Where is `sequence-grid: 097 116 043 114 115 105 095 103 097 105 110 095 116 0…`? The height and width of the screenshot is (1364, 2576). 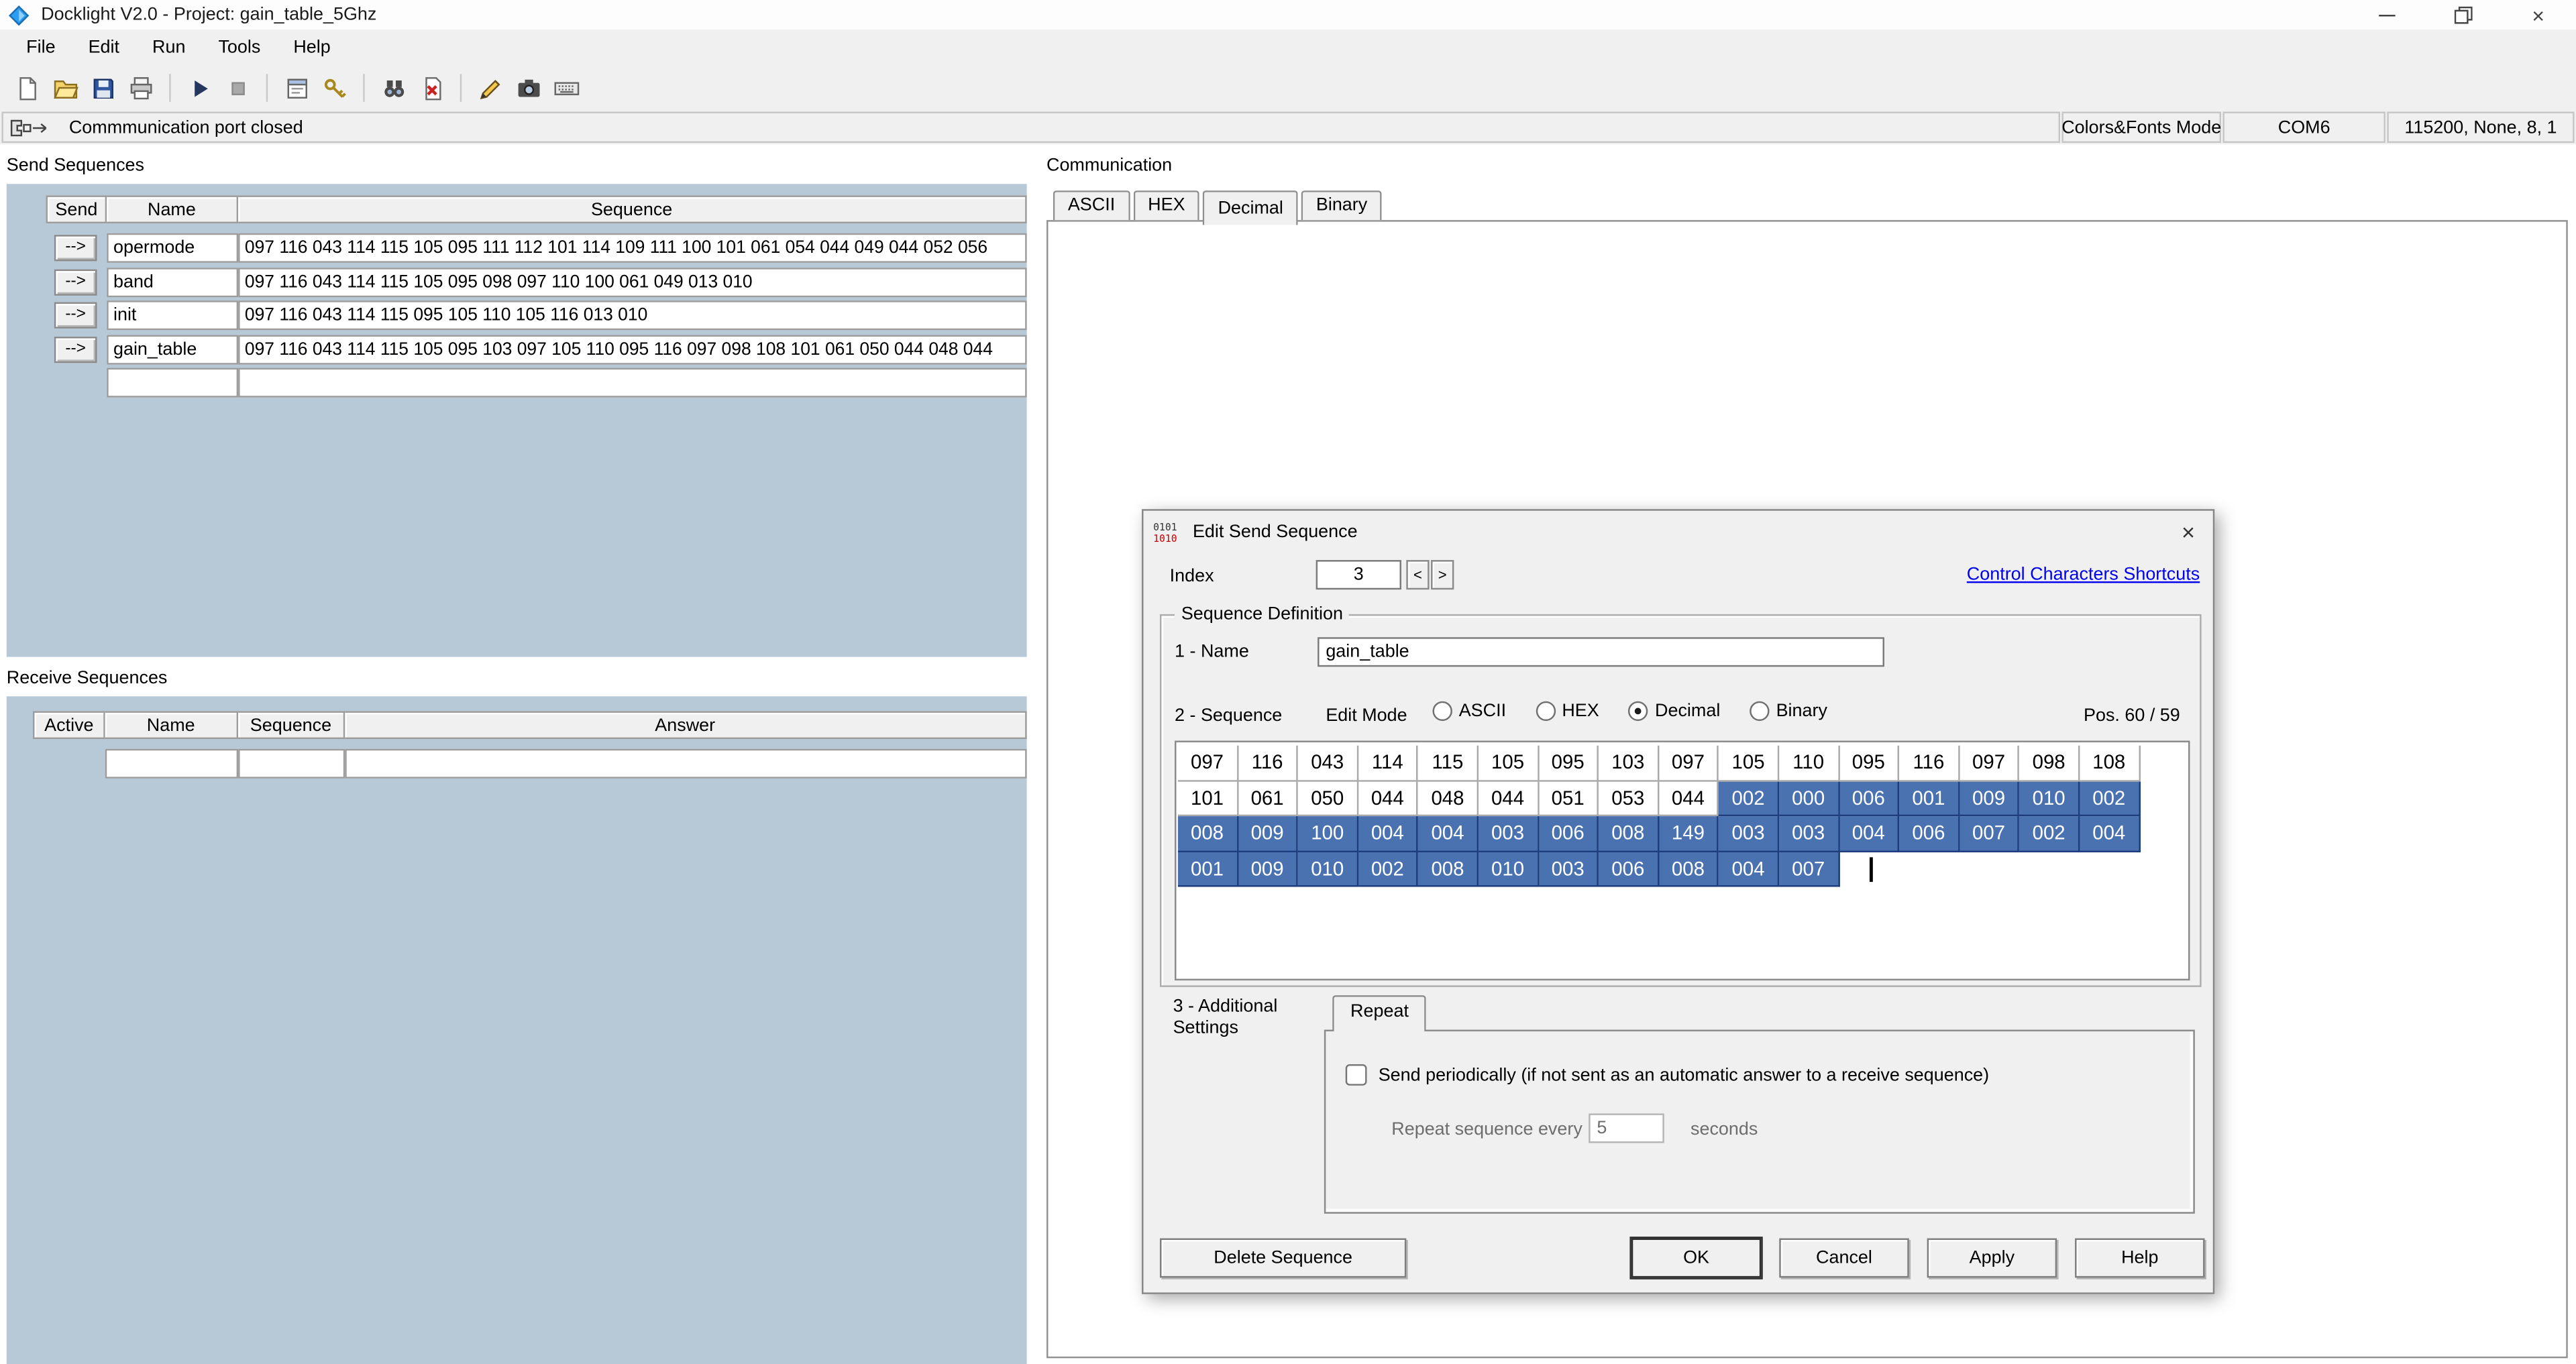 sequence-grid: 097 116 043 114 115 105 095 103 097 105 110 095 116 0… is located at coordinates (1682, 860).